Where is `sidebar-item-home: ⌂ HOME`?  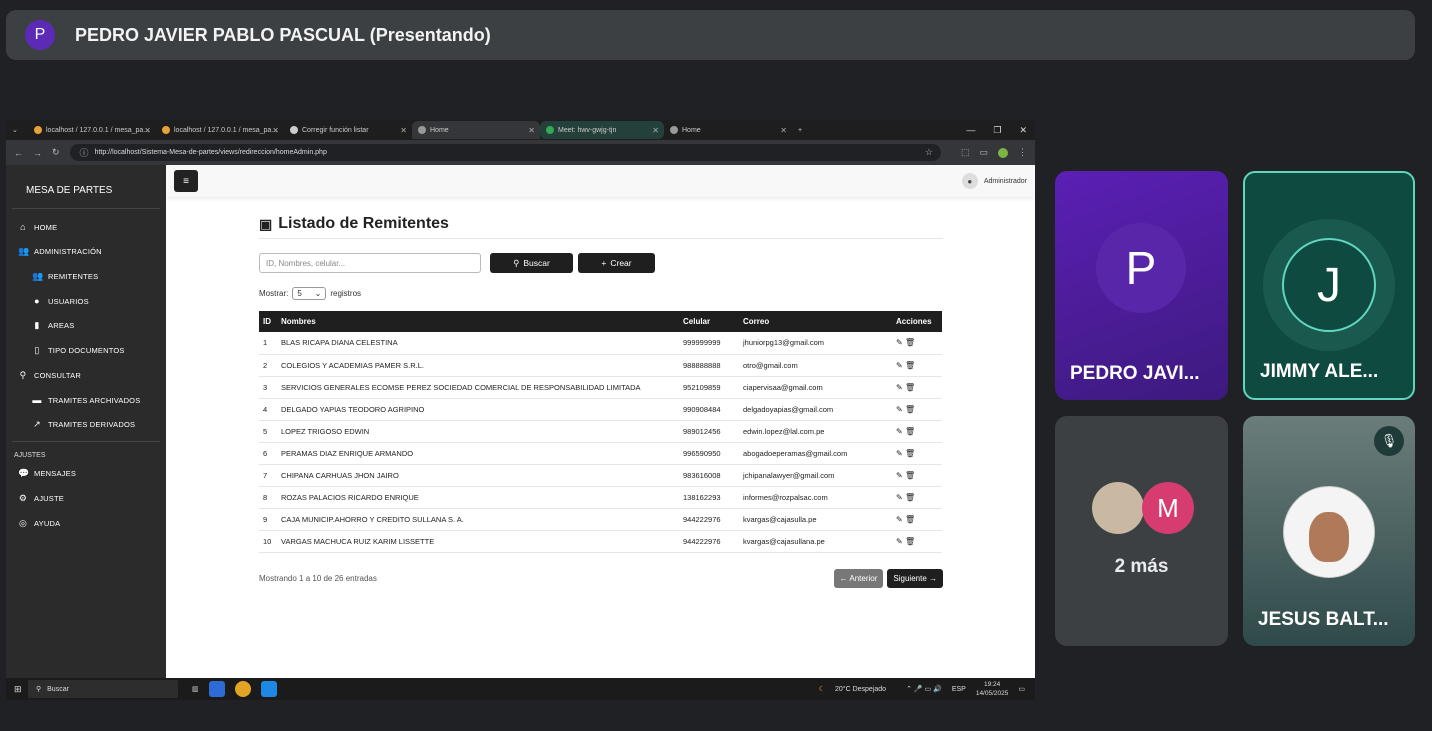
sidebar-item-home: ⌂ HOME is located at coordinates (86, 227).